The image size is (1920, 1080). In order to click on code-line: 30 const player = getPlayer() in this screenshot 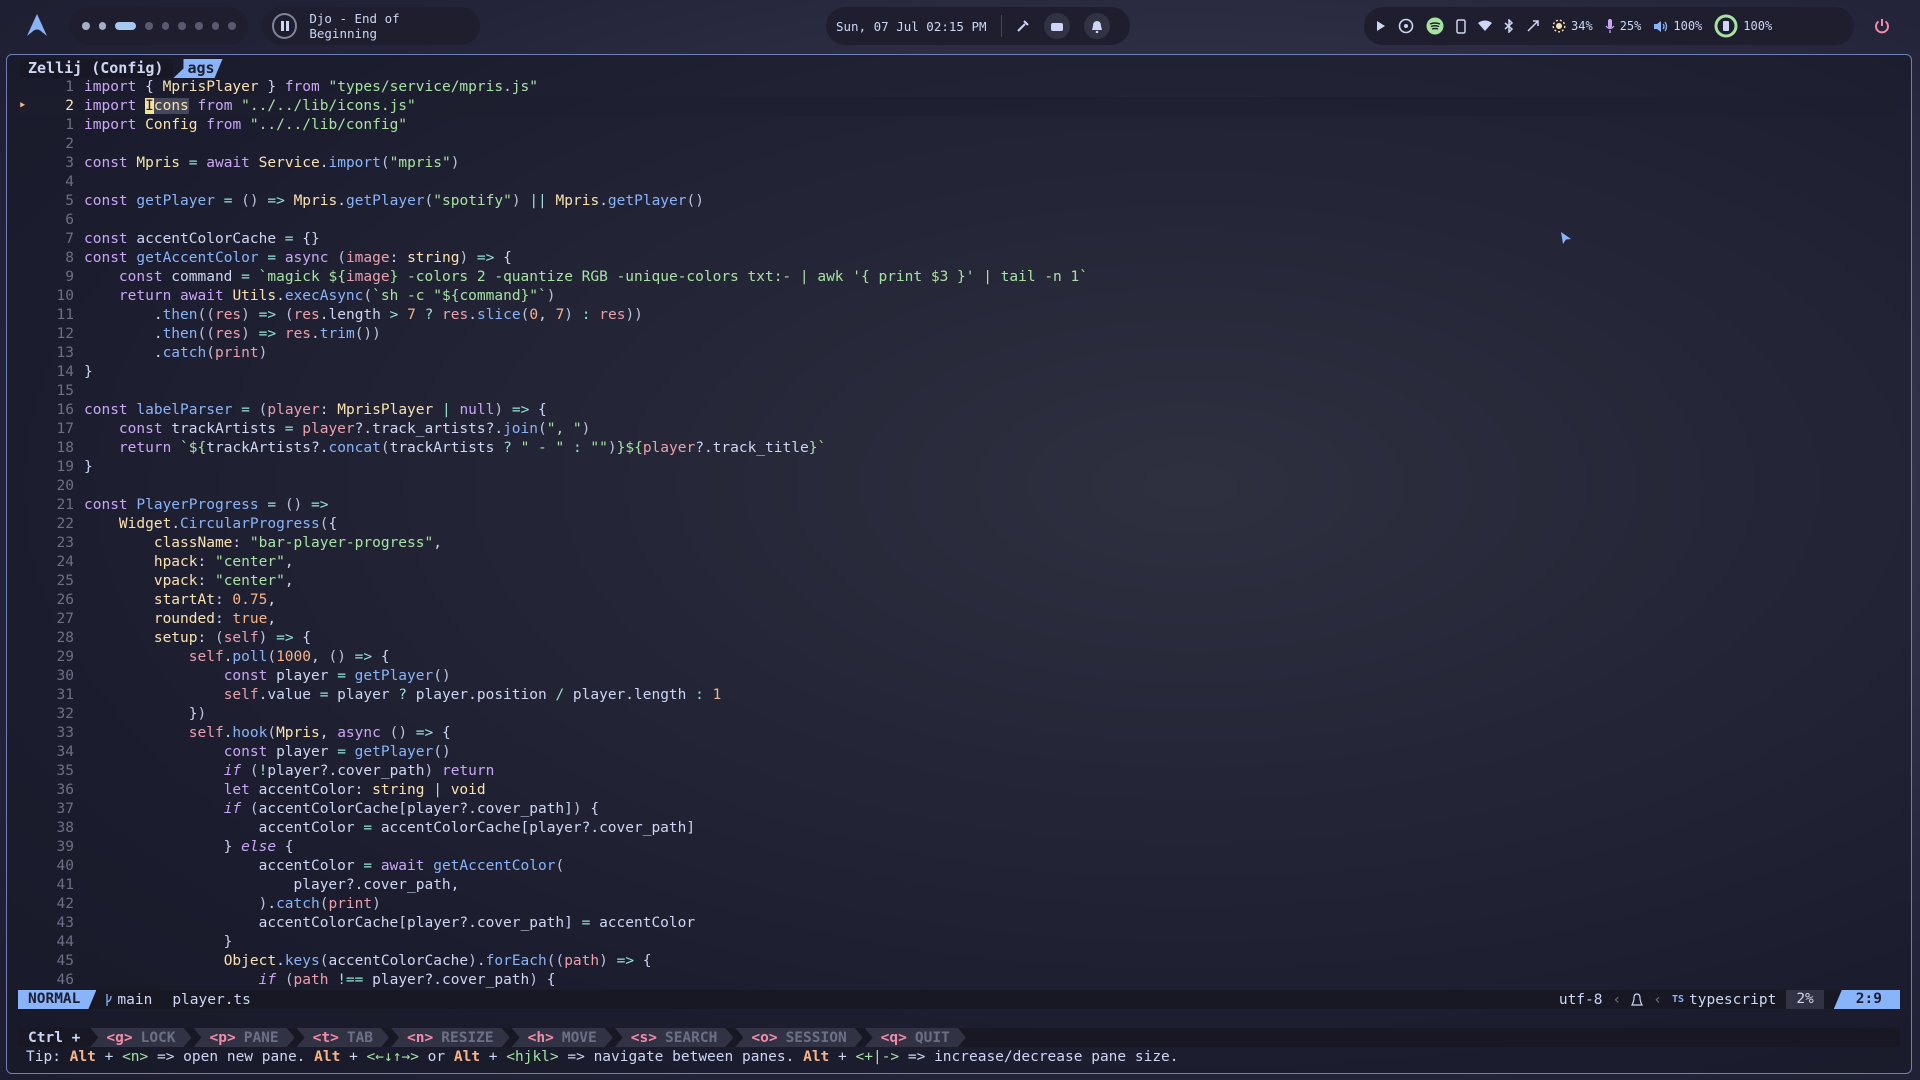, I will do `click(958, 676)`.